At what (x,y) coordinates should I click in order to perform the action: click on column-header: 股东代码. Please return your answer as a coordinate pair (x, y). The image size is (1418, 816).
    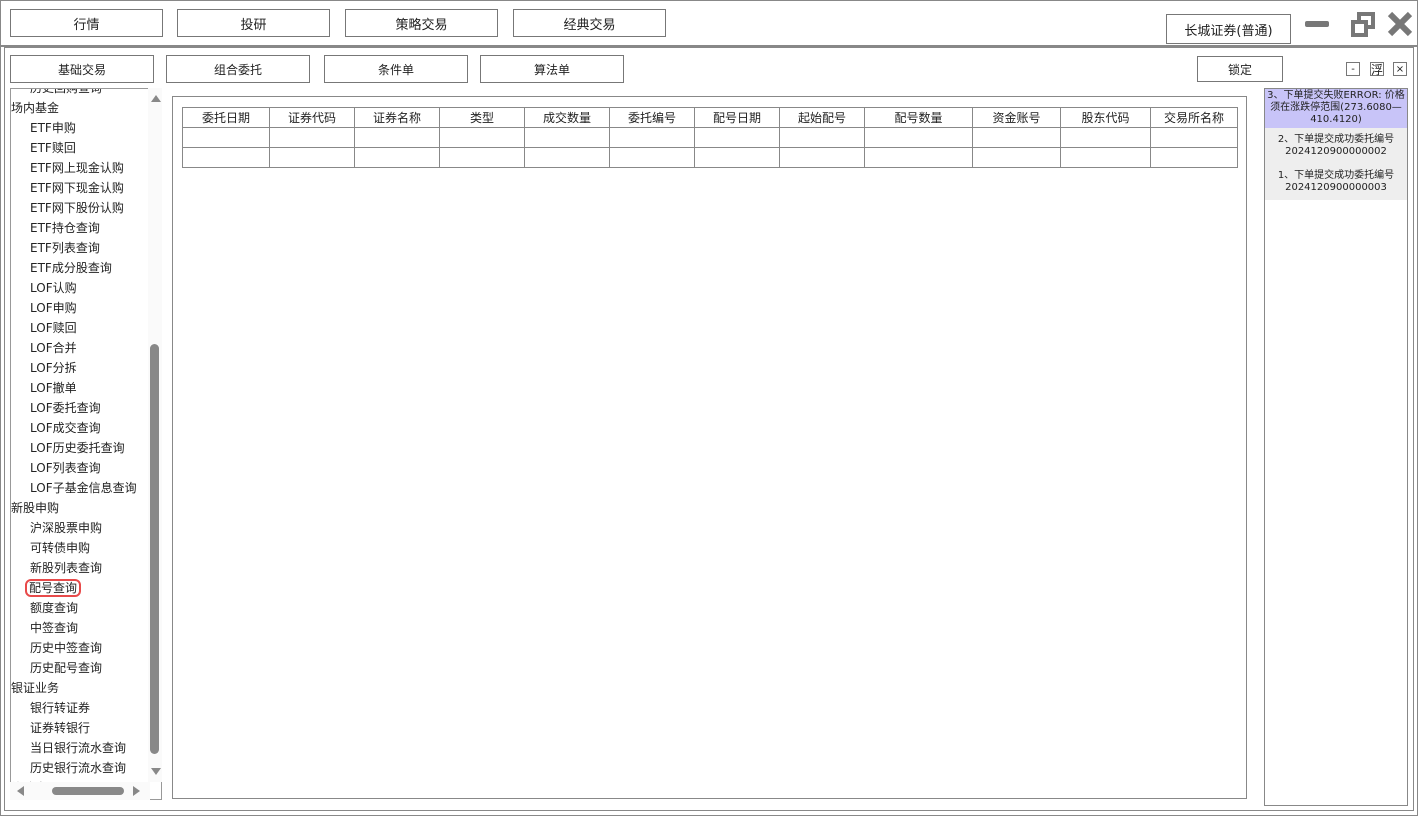
    Looking at the image, I should click on (1105, 117).